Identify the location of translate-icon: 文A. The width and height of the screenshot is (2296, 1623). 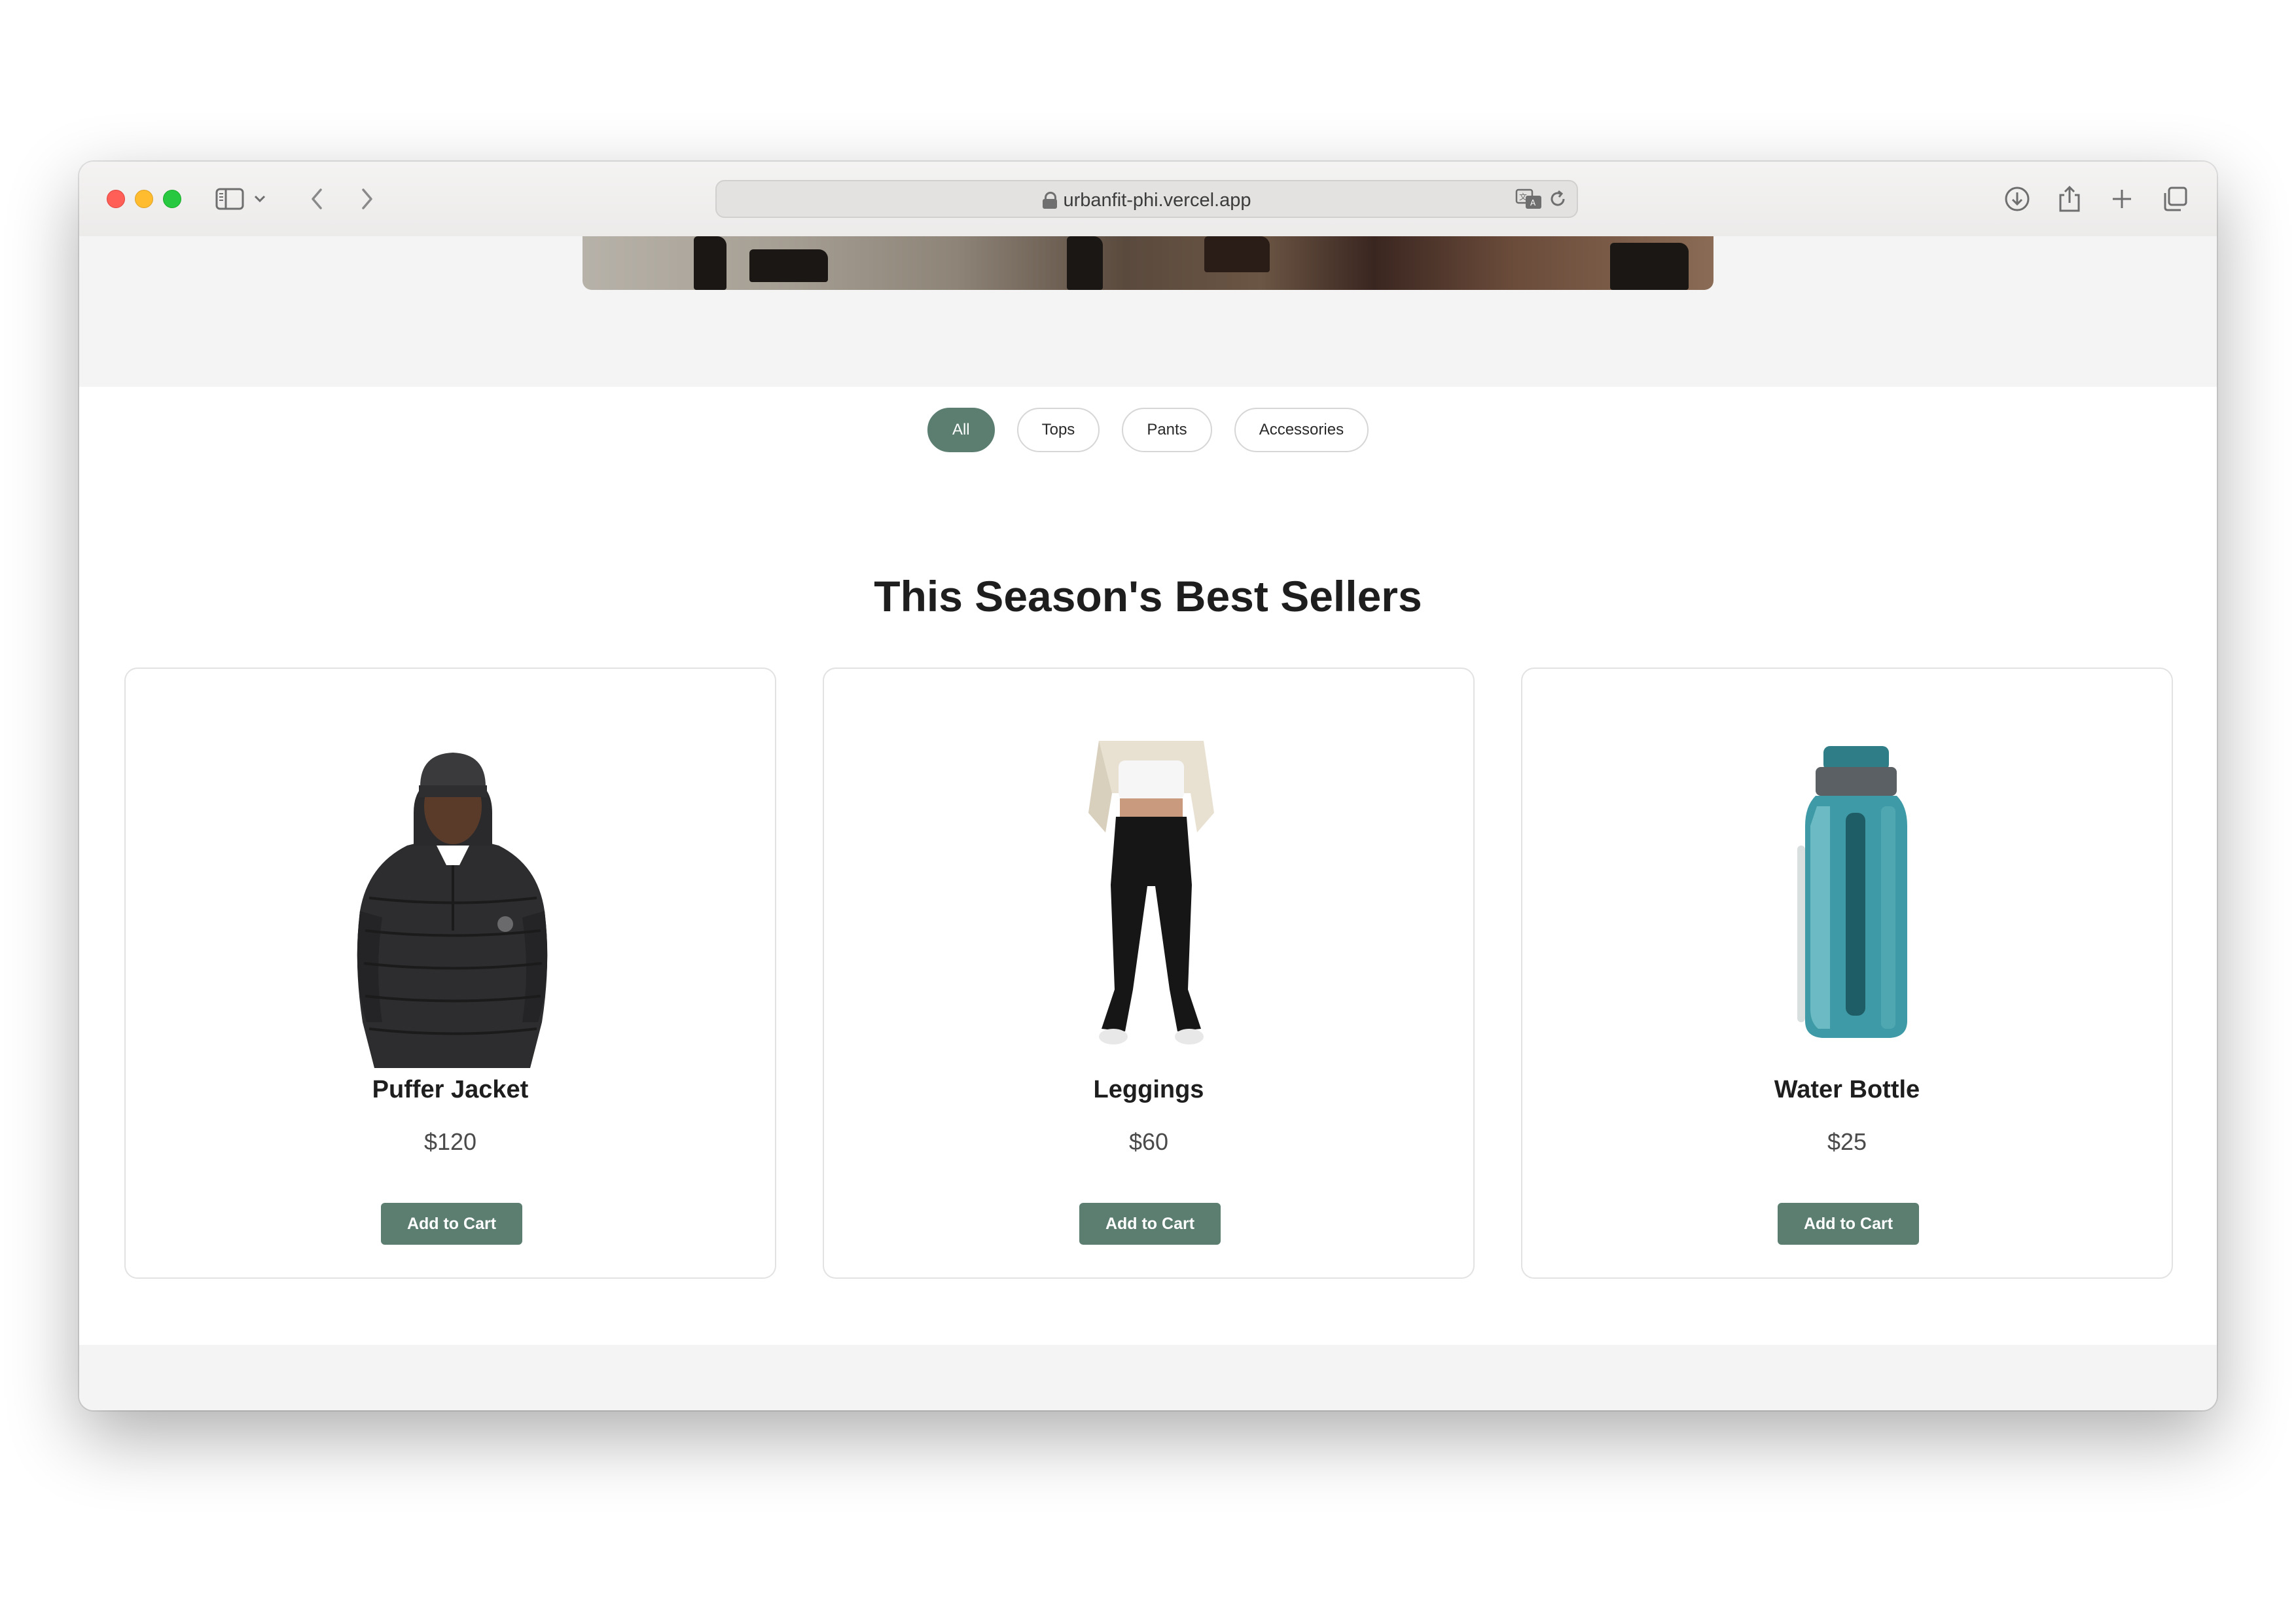
(1529, 199).